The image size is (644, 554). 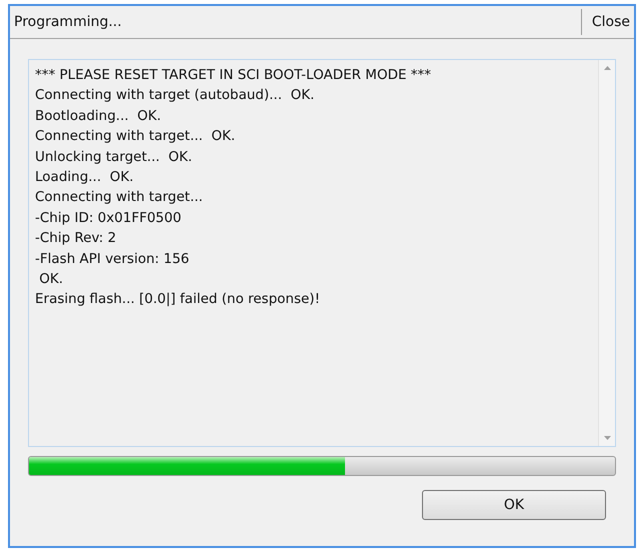 I want to click on scroll-down-icon, so click(x=607, y=438).